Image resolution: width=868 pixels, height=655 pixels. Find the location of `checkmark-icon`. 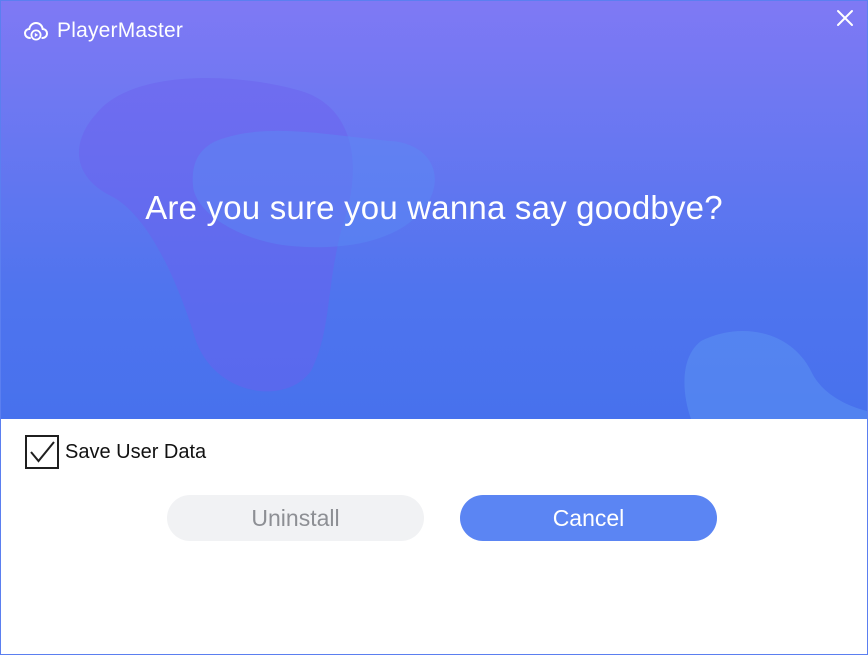

checkmark-icon is located at coordinates (42, 452).